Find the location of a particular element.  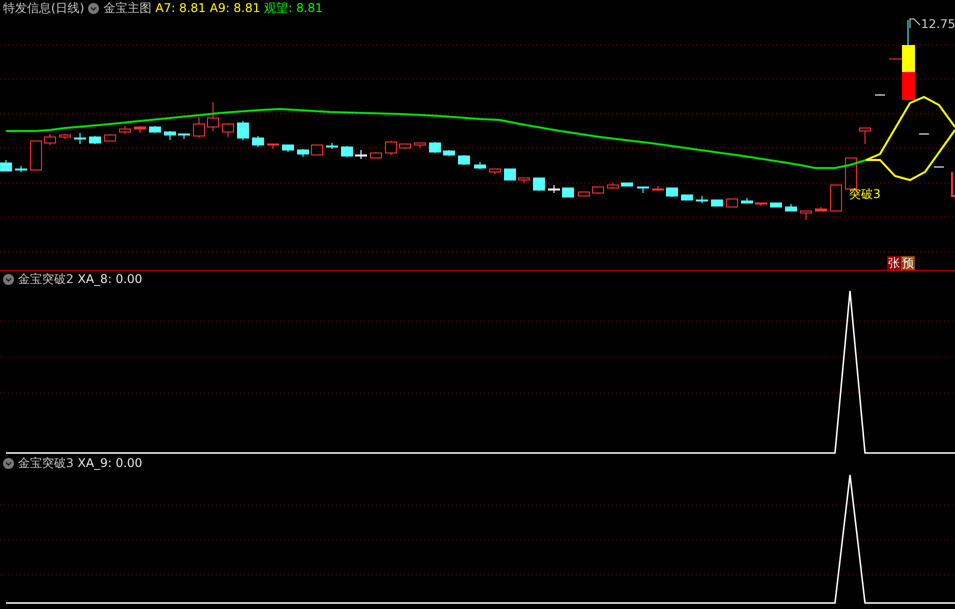

stock-title: 特发信息(日线) is located at coordinates (43, 8).